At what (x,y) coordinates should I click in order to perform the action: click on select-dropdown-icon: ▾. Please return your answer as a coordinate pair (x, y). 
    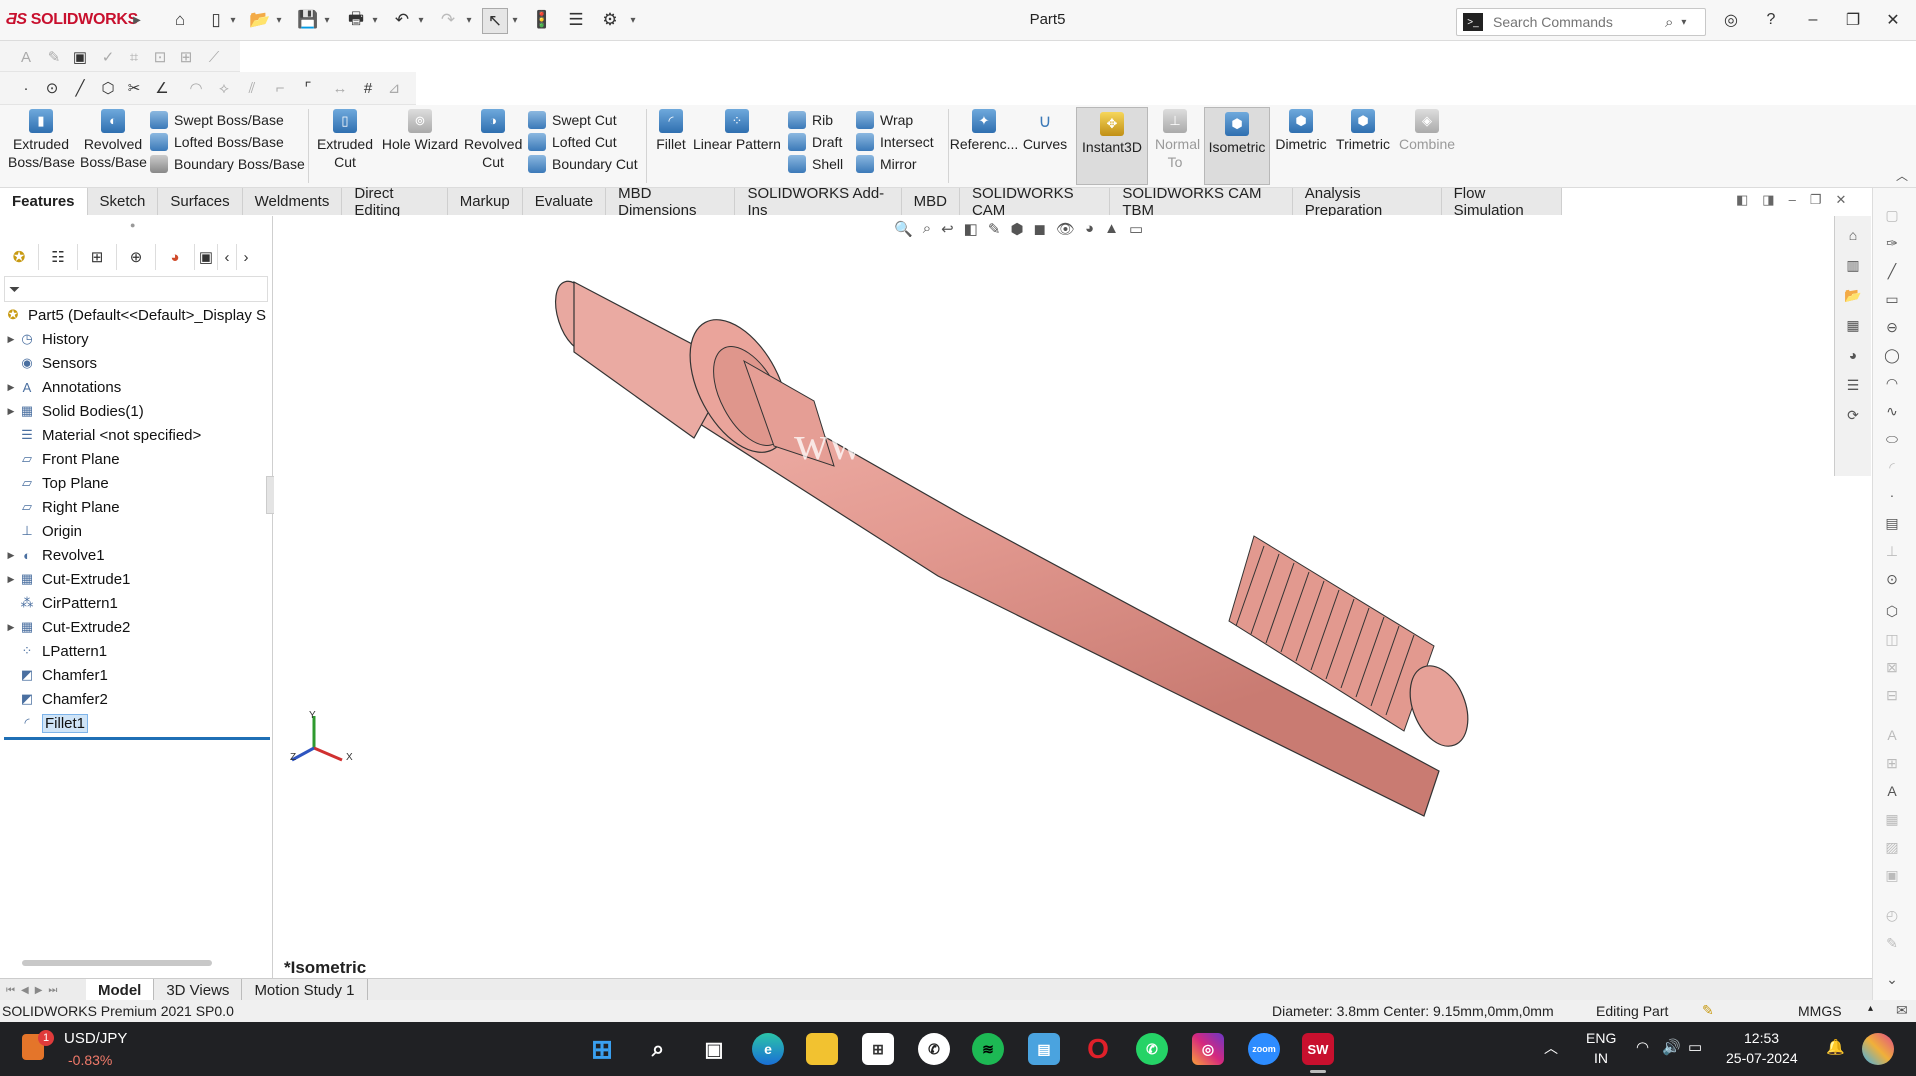
    Looking at the image, I should click on (515, 20).